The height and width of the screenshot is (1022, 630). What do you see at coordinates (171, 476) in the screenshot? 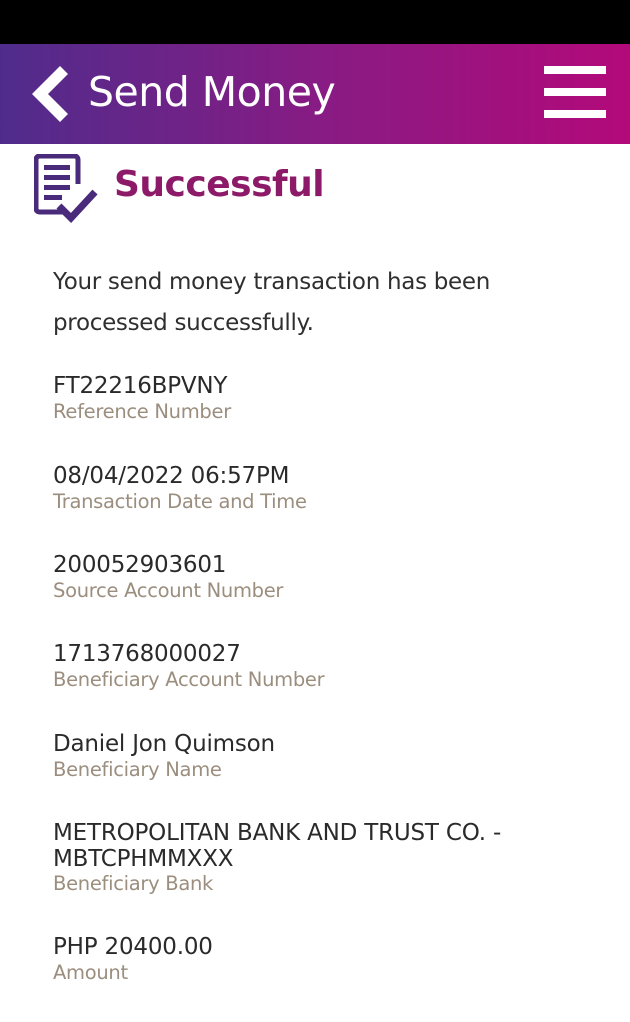
I see `transaction-datetime-value: 08/04/2022 06:57PM` at bounding box center [171, 476].